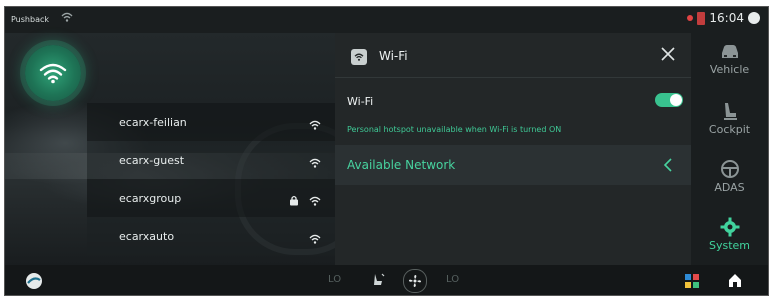 The image size is (774, 300). Describe the element at coordinates (334, 279) in the screenshot. I see `left-temperature: LO` at that location.